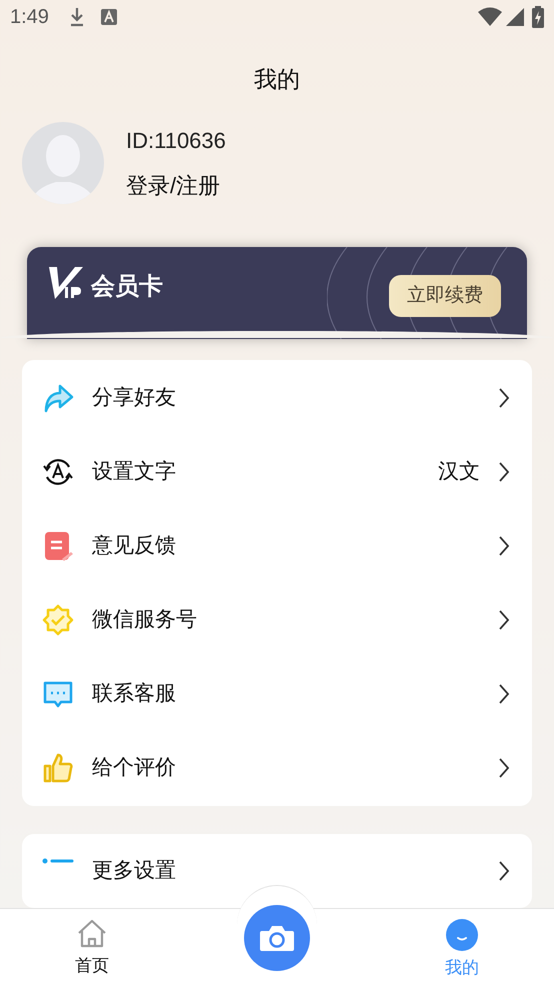  Describe the element at coordinates (277, 620) in the screenshot. I see `menu-item: 微信服务号` at that location.